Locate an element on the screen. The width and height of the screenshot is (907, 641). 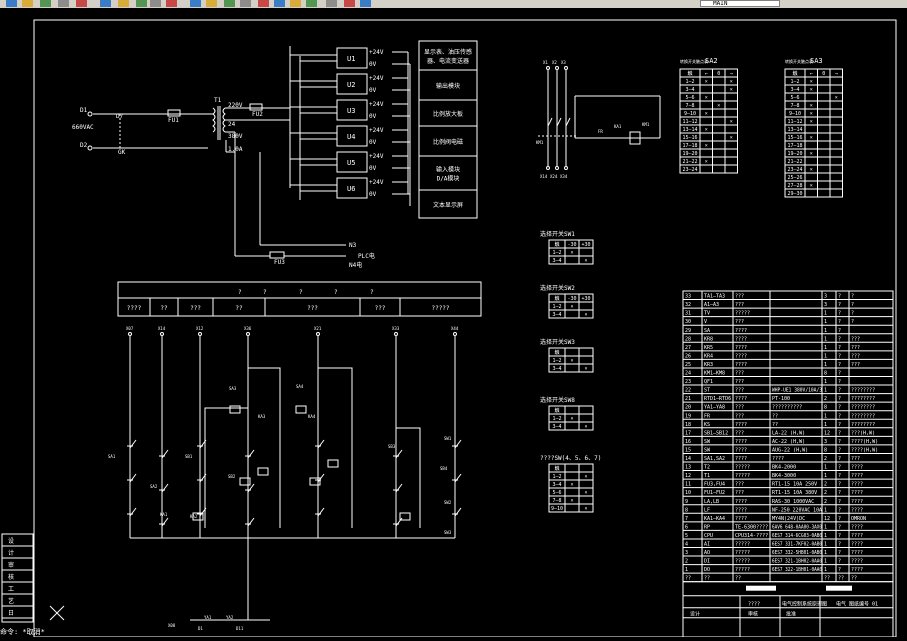
parts-cell: KR4 is located at coordinates (708, 356).